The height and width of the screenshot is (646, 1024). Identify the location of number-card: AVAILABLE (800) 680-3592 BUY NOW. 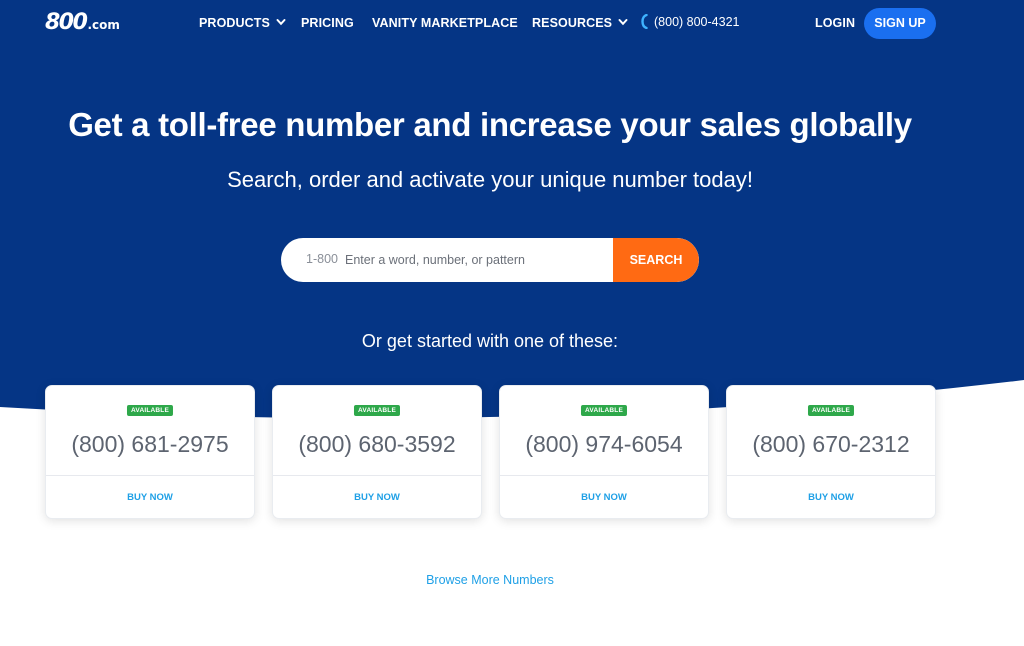
(377, 452).